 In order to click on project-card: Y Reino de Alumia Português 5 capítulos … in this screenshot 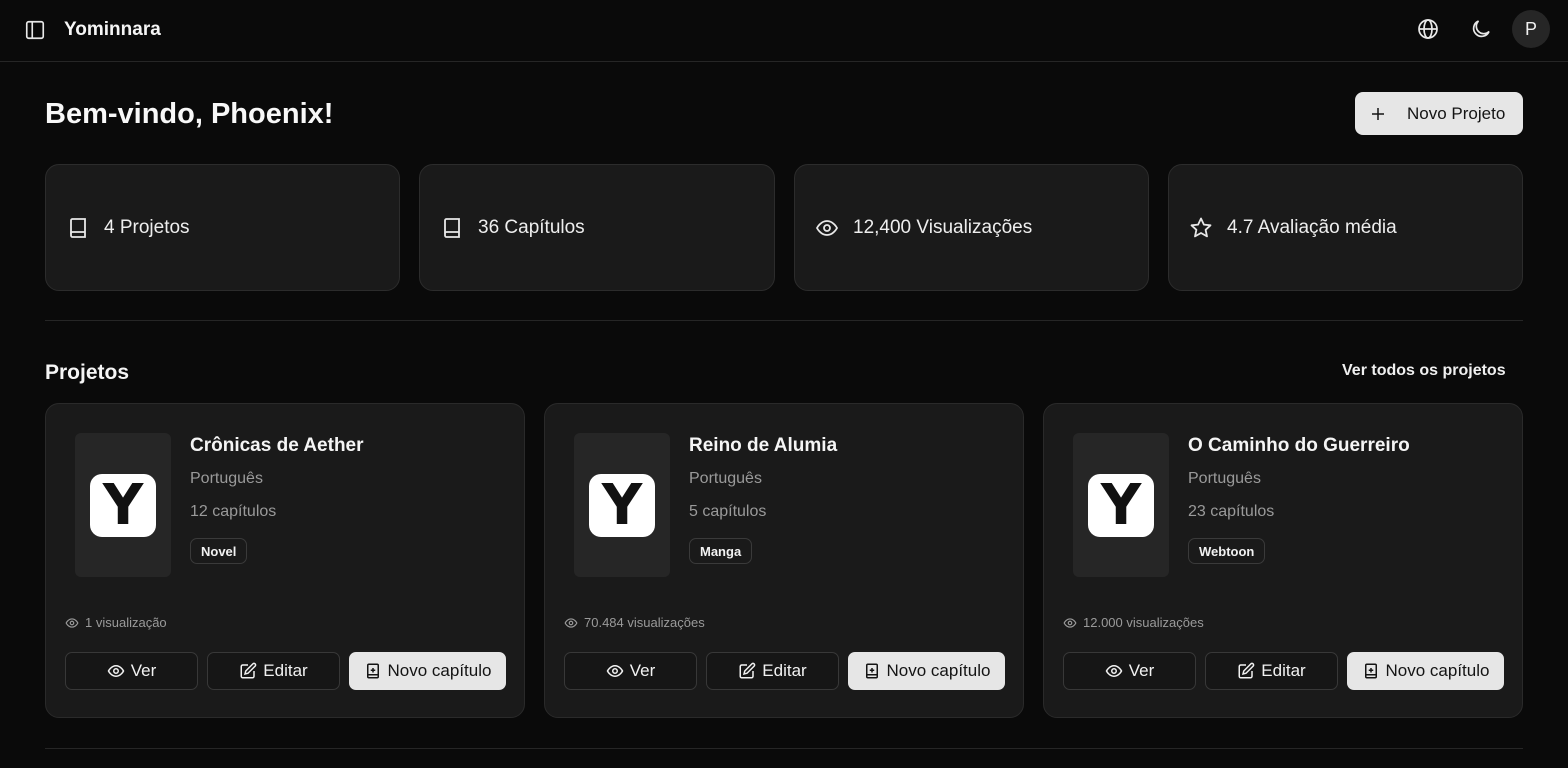, I will do `click(784, 560)`.